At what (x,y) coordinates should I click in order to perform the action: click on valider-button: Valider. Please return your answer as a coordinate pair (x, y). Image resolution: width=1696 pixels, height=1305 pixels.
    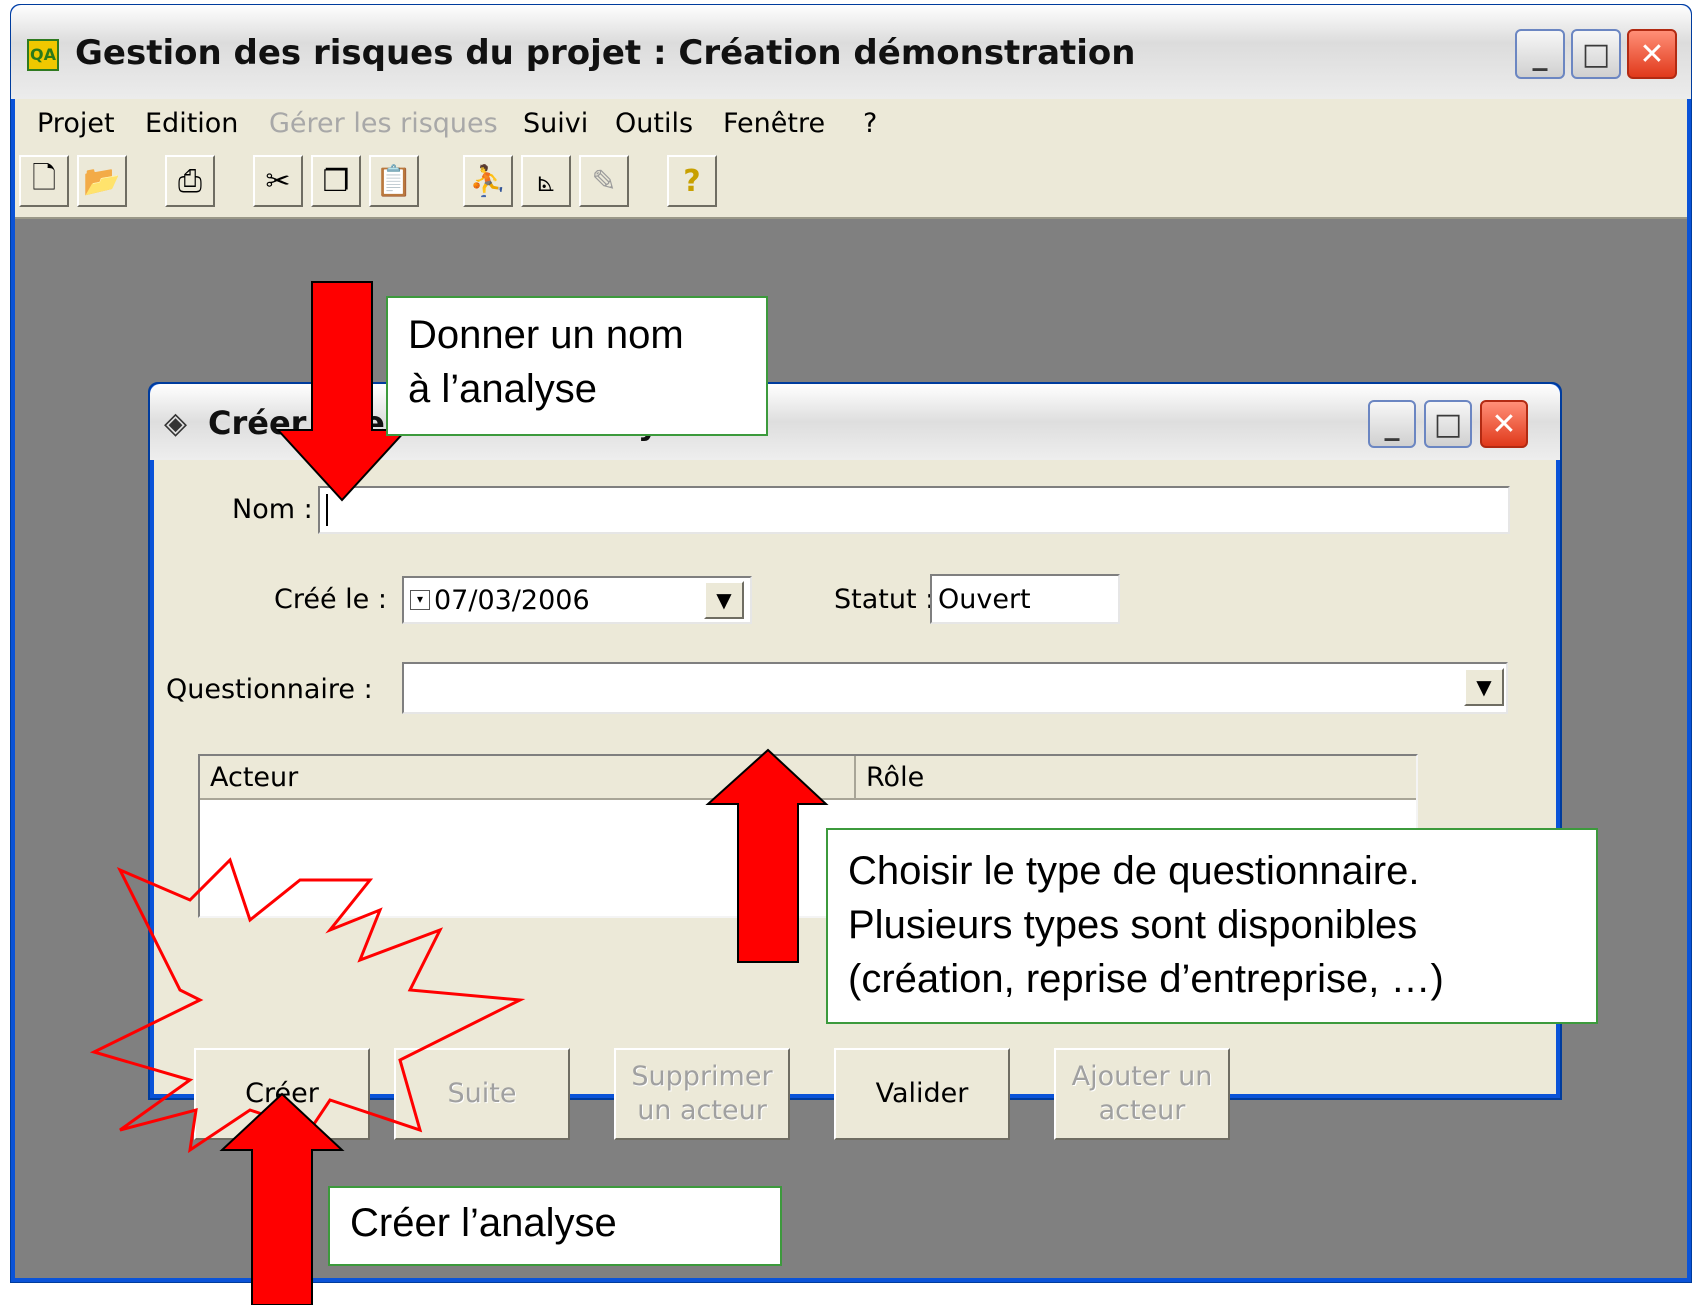
    Looking at the image, I should click on (922, 1094).